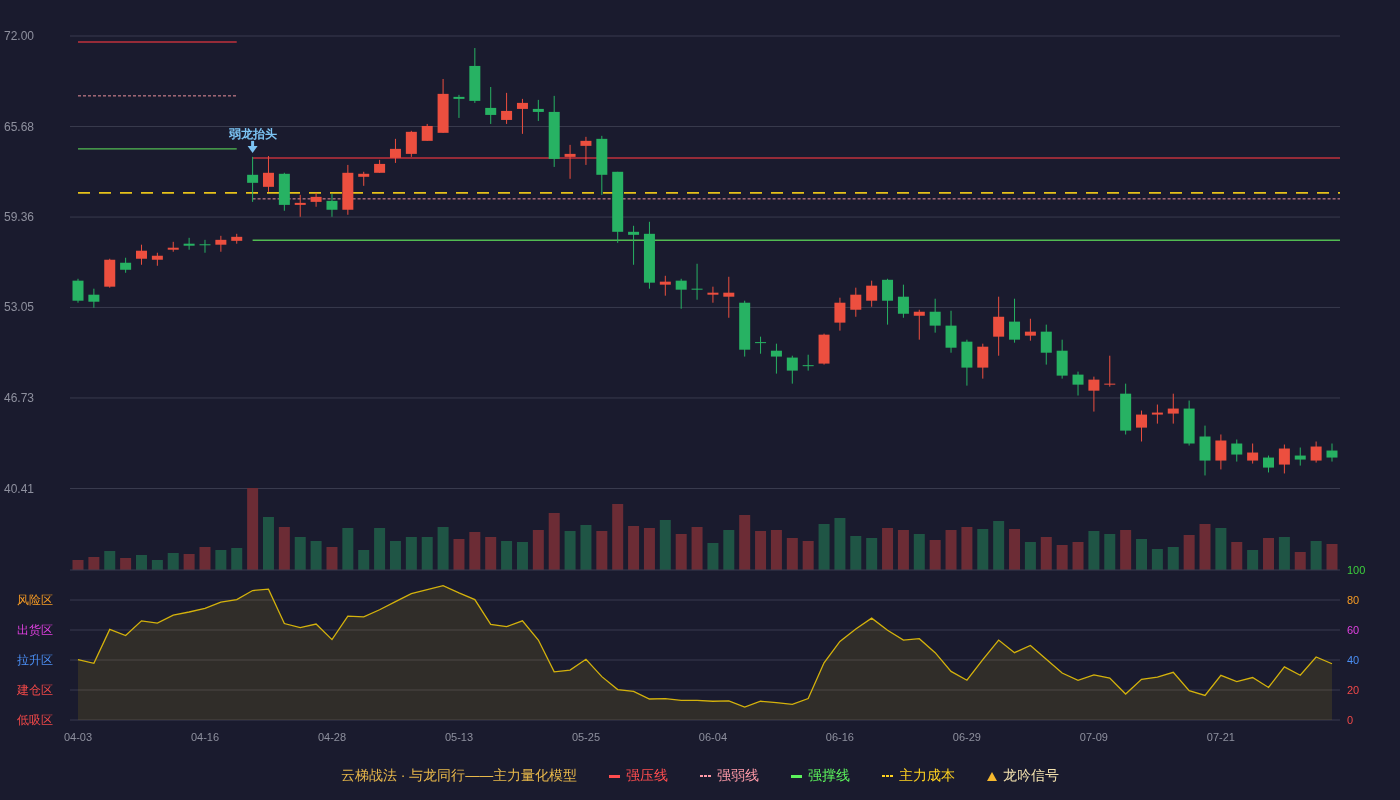  Describe the element at coordinates (252, 146) in the screenshot. I see `down-arrow-icon` at that location.